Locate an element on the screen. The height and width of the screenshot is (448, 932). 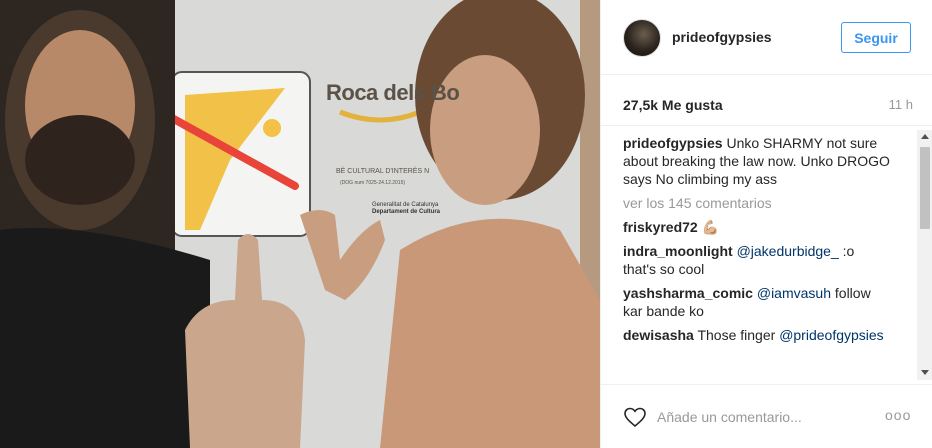
comment-username: dewisasha is located at coordinates (658, 335).